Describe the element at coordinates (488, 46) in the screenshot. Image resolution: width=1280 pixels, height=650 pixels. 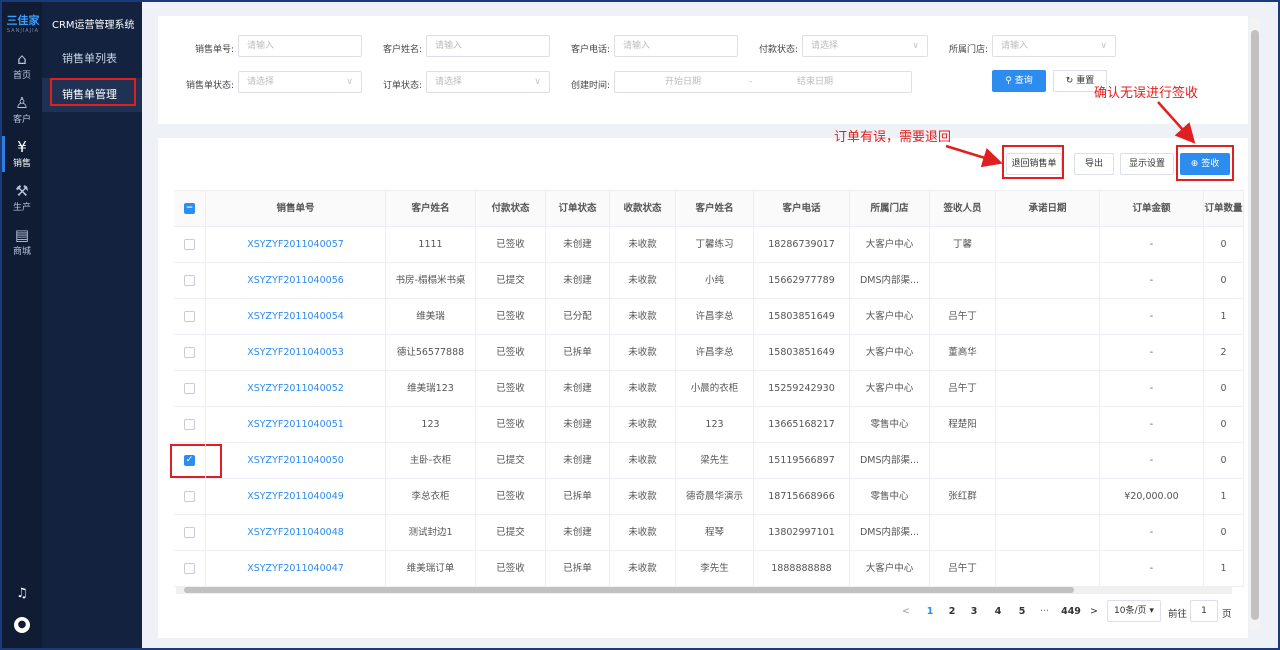
I see `customer-name-input: 请输入` at that location.